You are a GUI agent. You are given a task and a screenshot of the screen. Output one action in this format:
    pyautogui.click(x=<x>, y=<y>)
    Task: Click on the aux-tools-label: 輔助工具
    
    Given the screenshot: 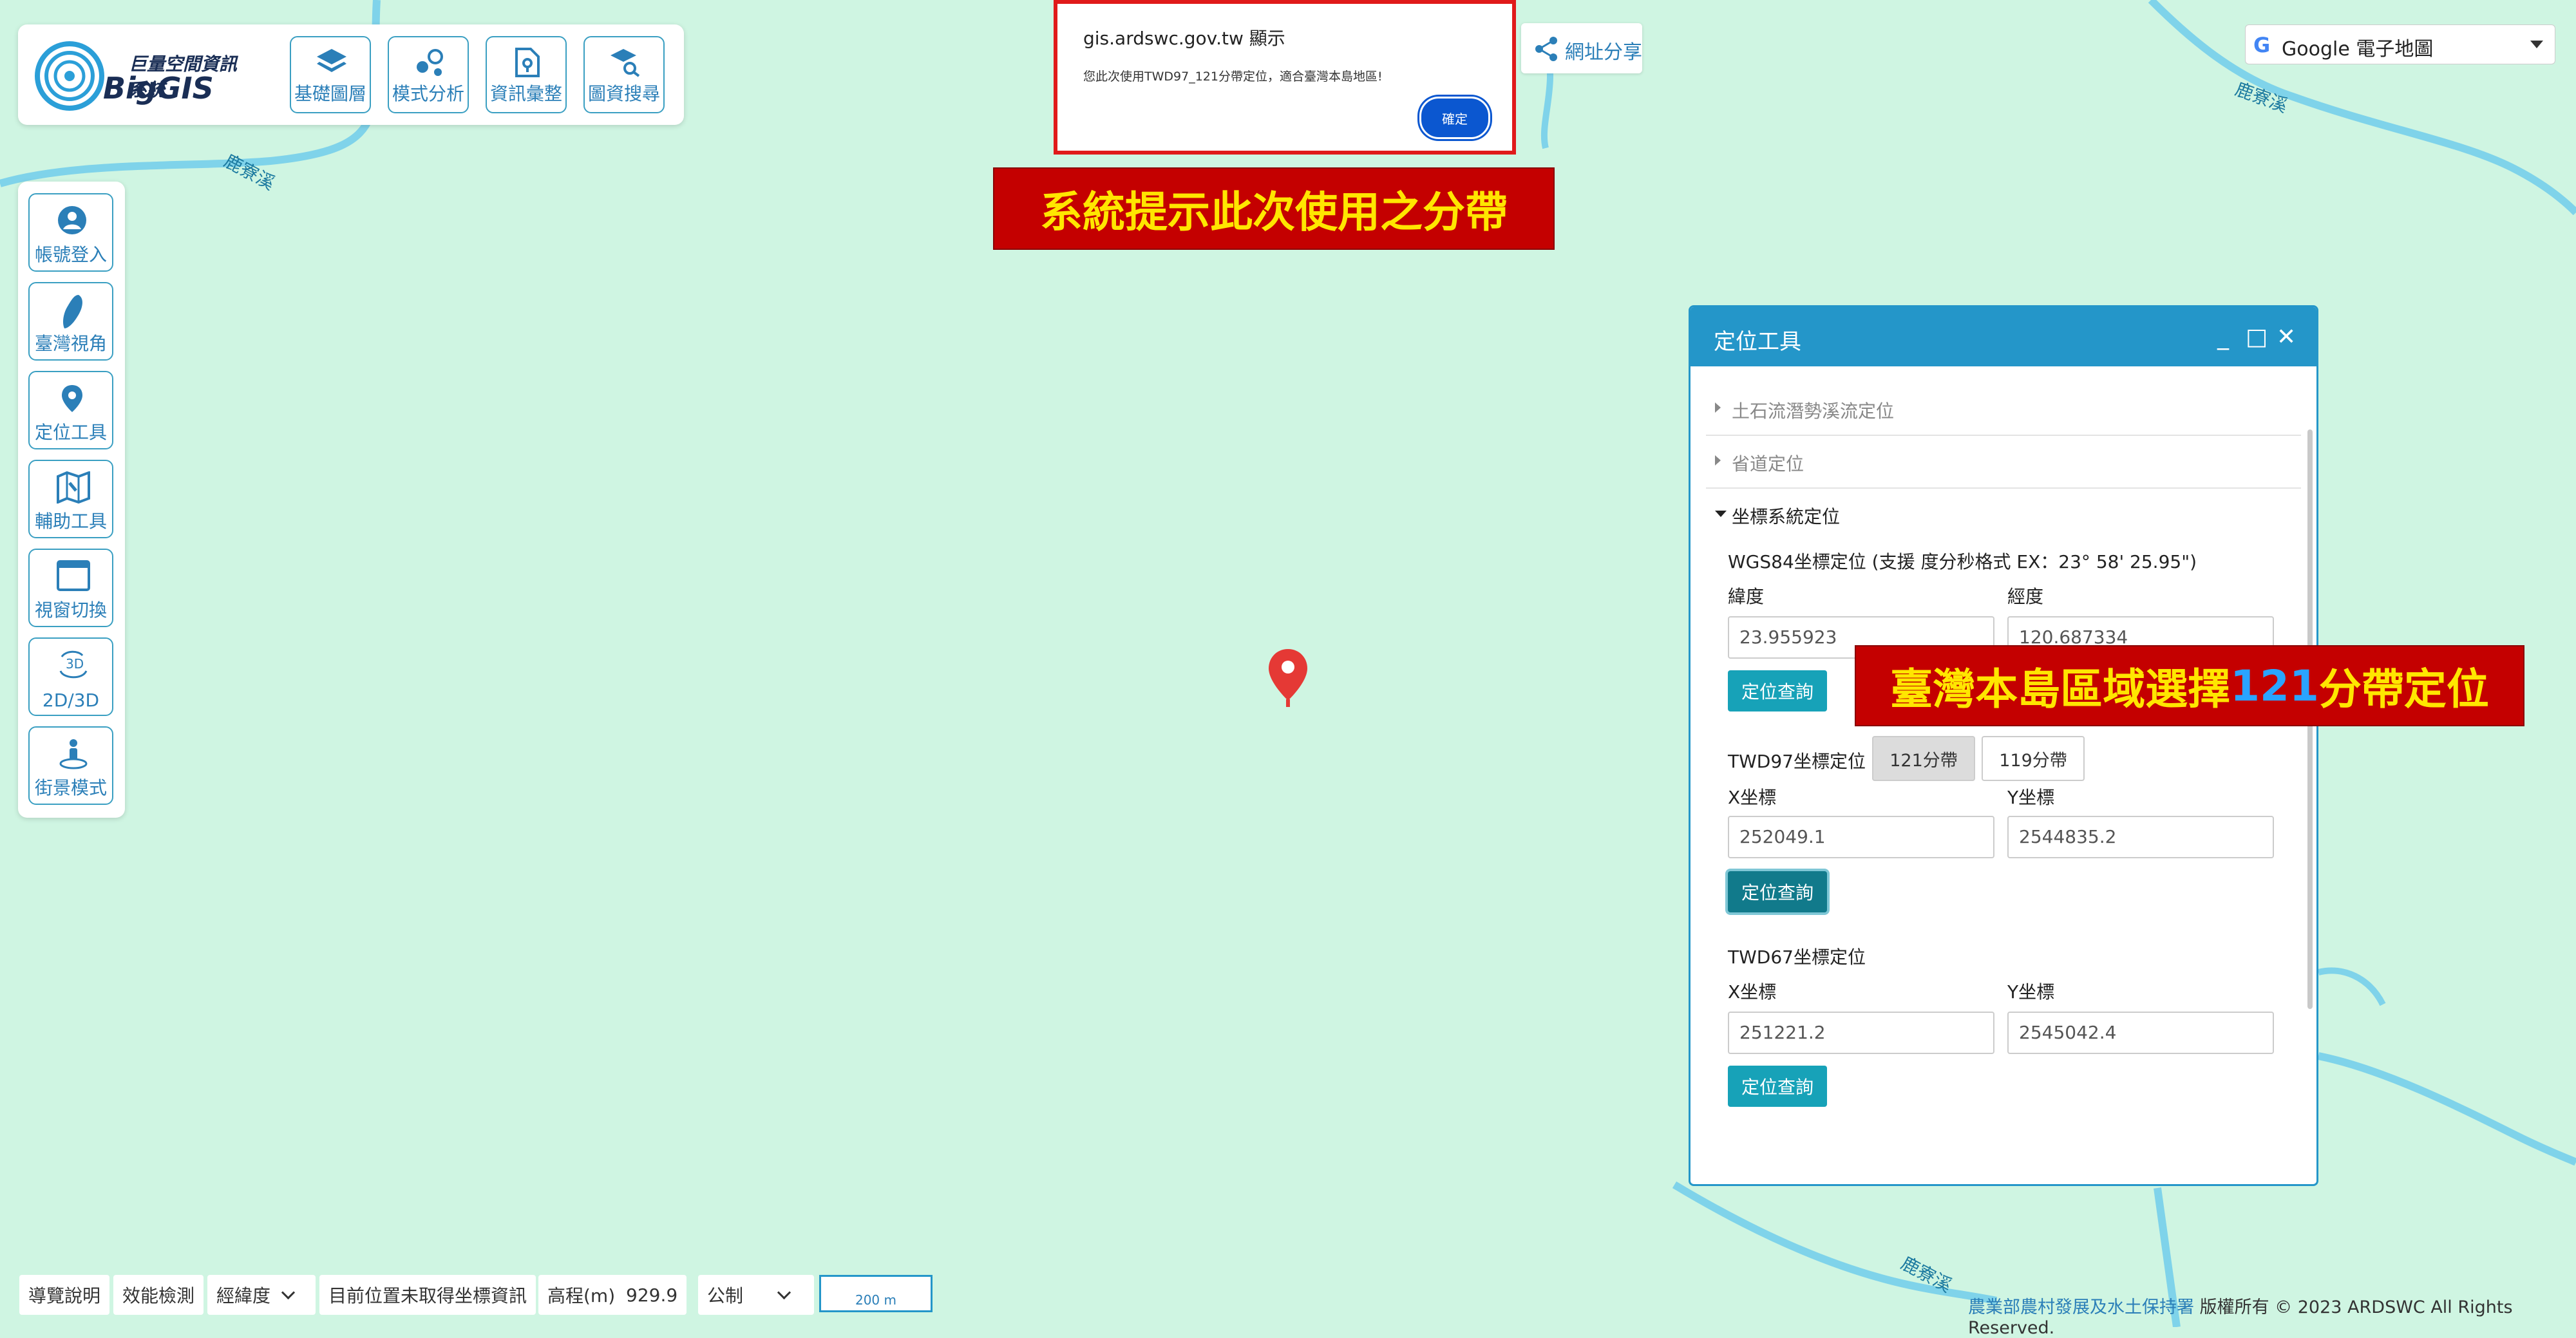 What is the action you would take?
    pyautogui.click(x=70, y=521)
    